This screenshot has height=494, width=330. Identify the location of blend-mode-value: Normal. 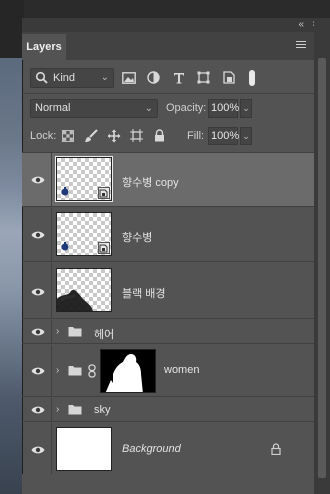
(53, 108).